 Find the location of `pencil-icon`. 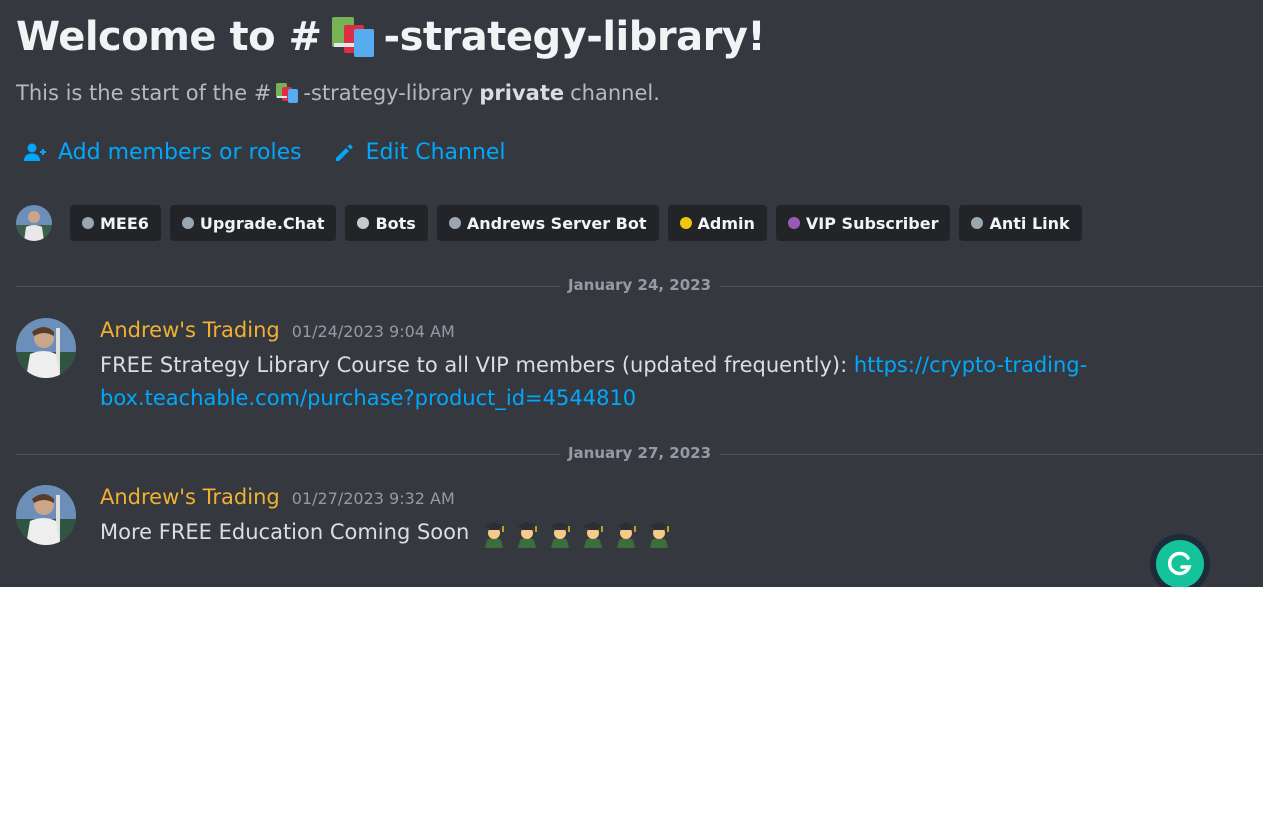

pencil-icon is located at coordinates (344, 152).